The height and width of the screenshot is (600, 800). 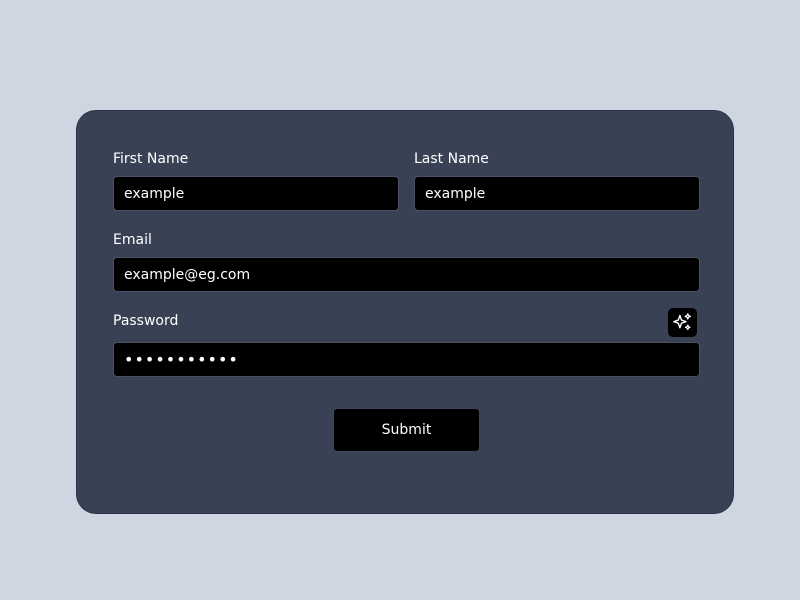 What do you see at coordinates (406, 359) in the screenshot?
I see `password-field` at bounding box center [406, 359].